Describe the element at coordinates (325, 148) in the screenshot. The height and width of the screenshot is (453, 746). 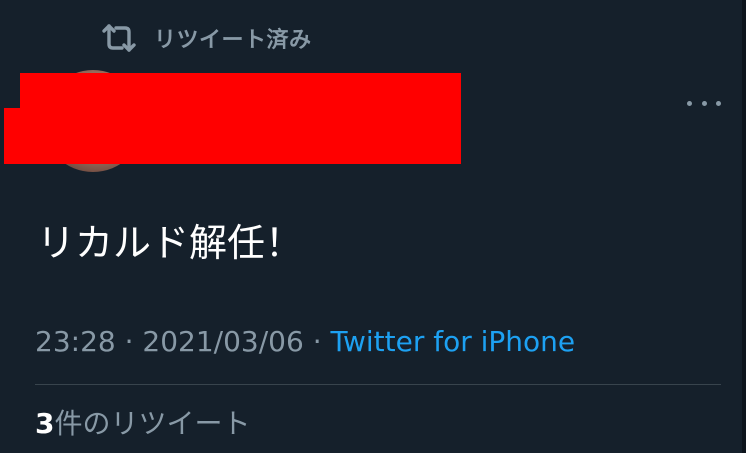
I see `redacted-user-handle-extra` at that location.